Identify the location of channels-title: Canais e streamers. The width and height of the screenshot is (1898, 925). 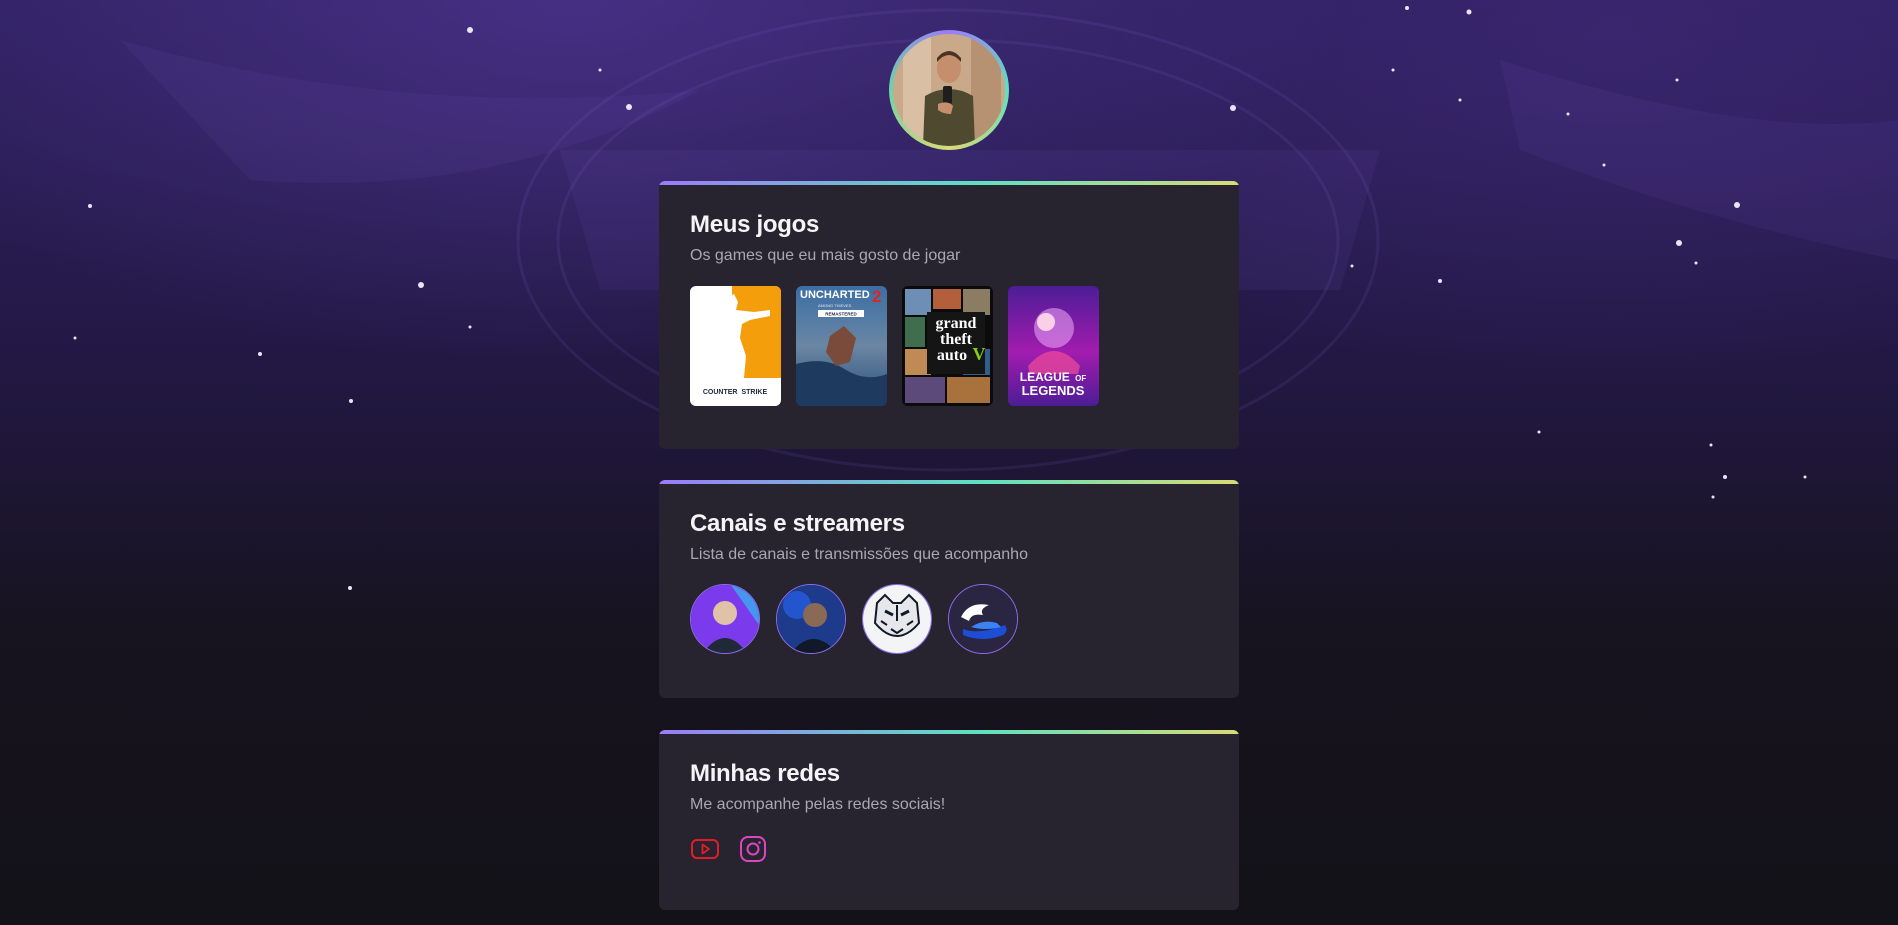
(797, 523).